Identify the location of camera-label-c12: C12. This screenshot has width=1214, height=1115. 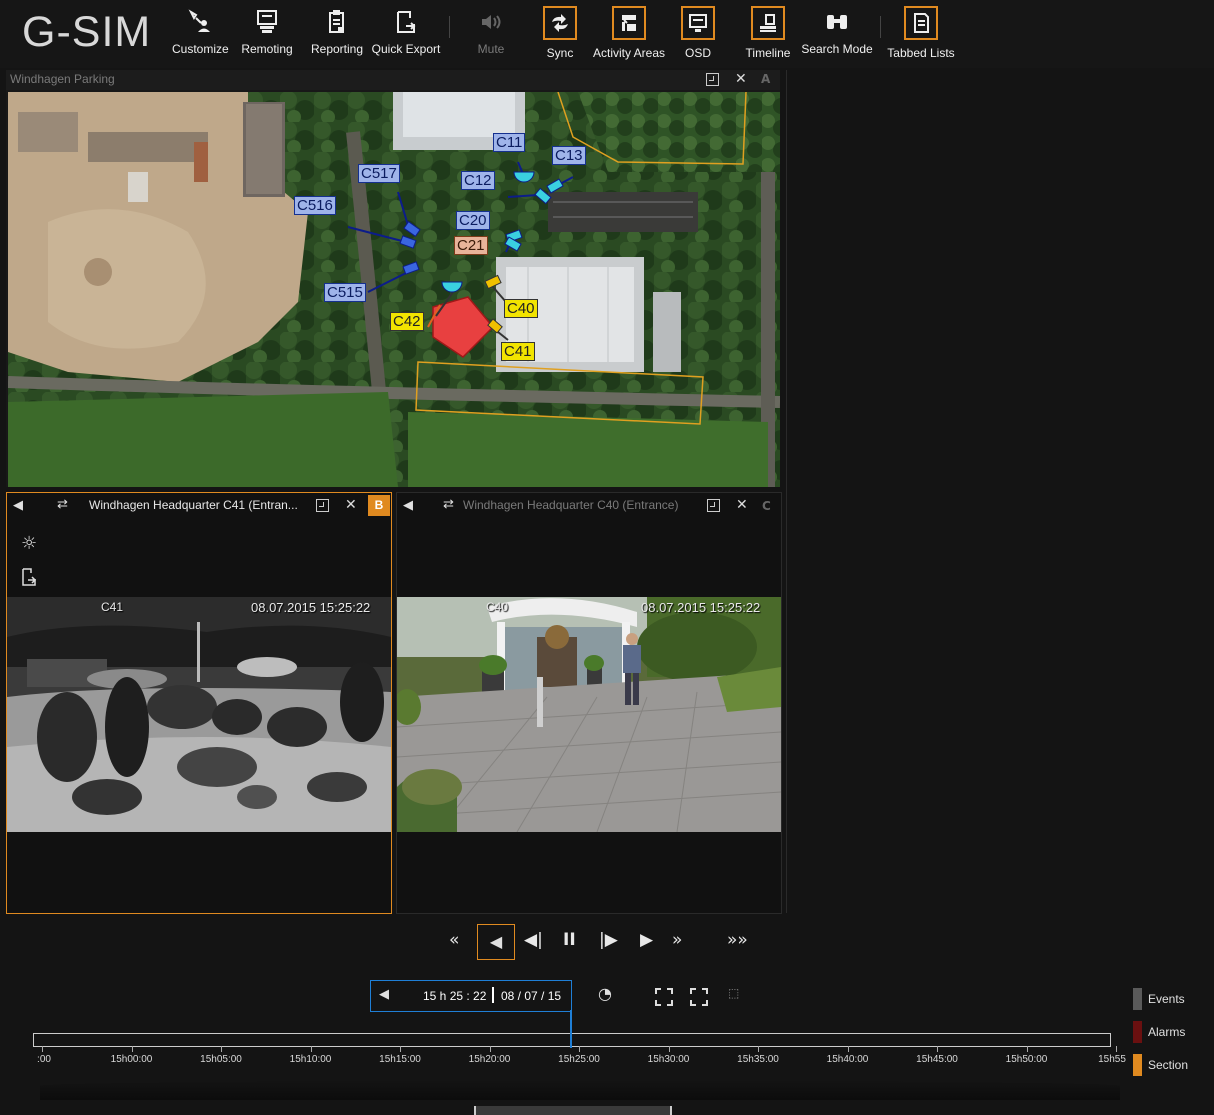
(478, 180).